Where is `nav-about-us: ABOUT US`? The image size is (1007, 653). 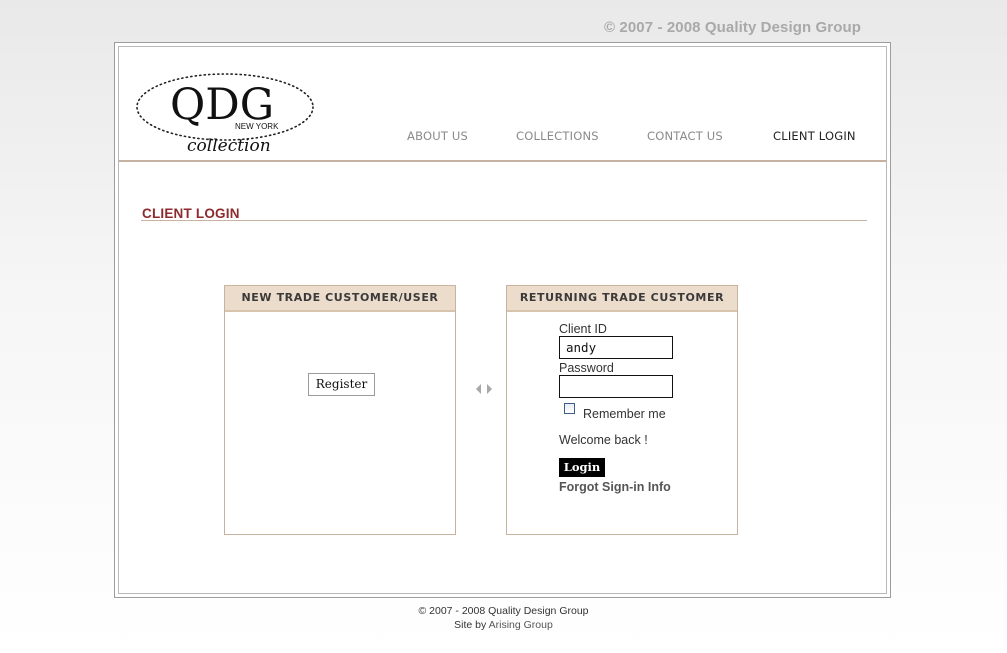
nav-about-us: ABOUT US is located at coordinates (437, 136).